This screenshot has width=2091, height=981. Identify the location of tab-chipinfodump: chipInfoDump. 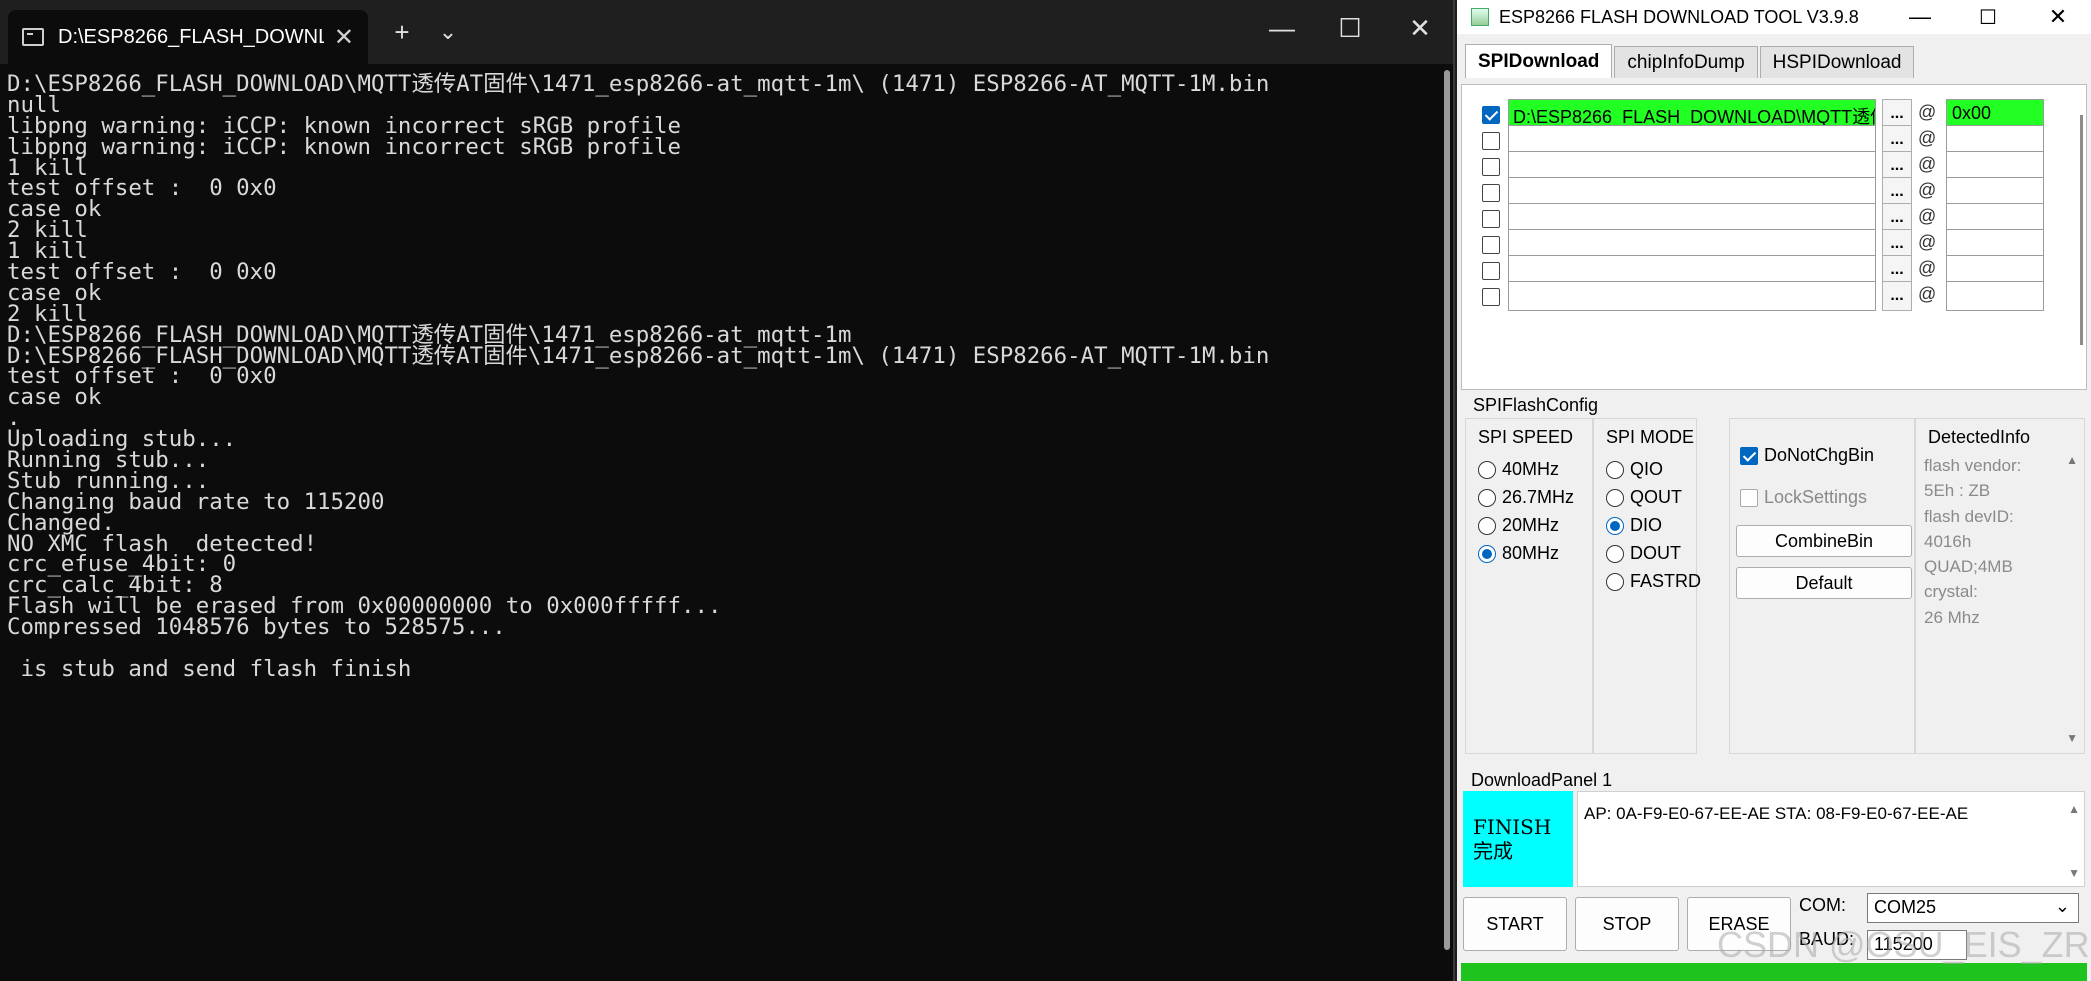
(1686, 62).